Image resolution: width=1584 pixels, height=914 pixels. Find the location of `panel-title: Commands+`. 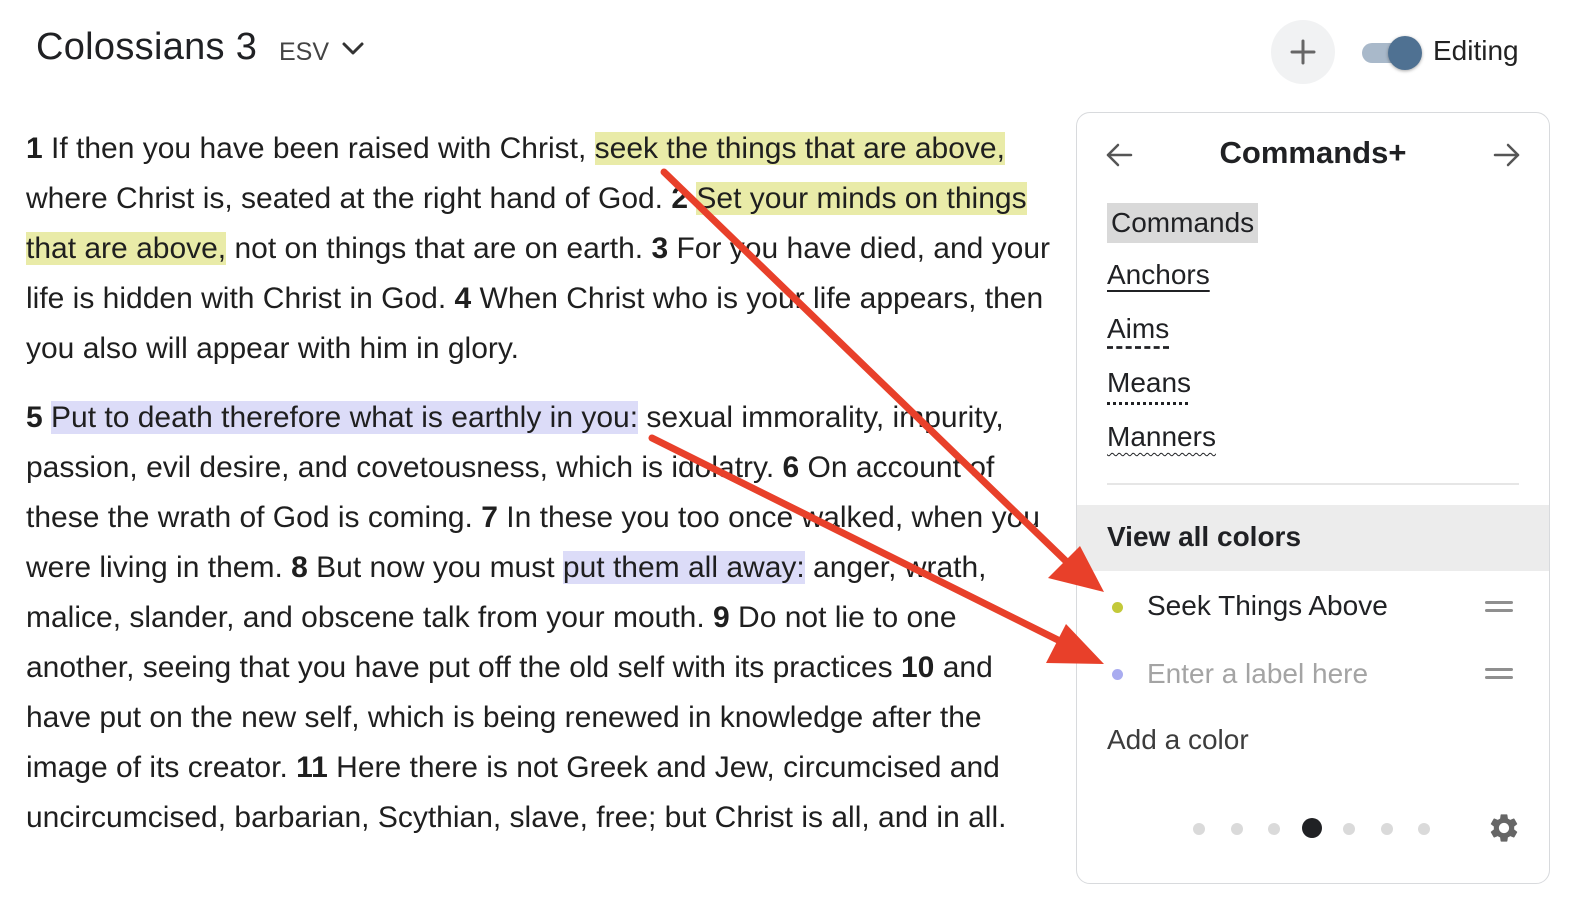

panel-title: Commands+ is located at coordinates (1313, 152).